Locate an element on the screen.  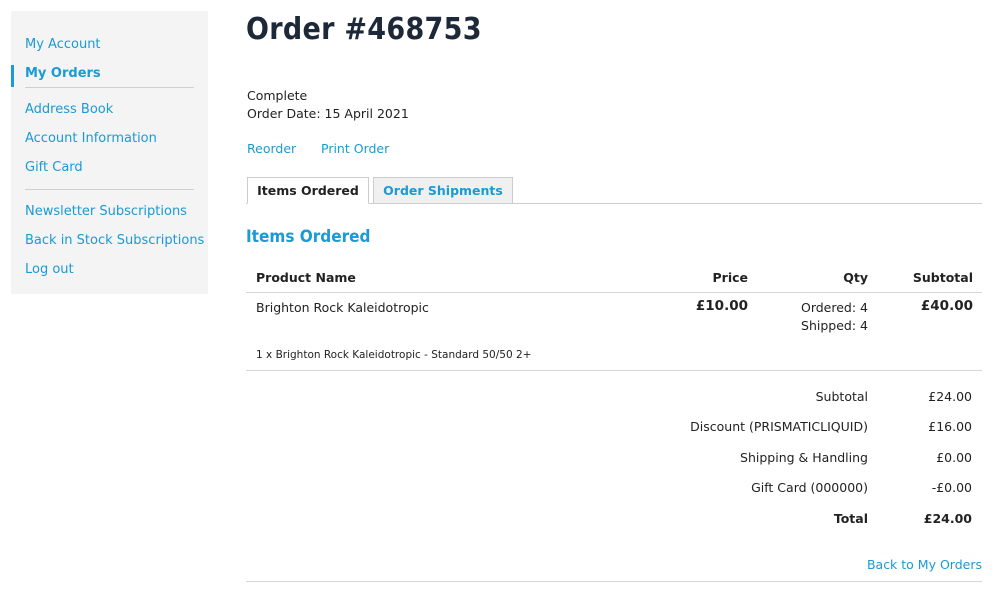
print-order-link: Print Order is located at coordinates (355, 149).